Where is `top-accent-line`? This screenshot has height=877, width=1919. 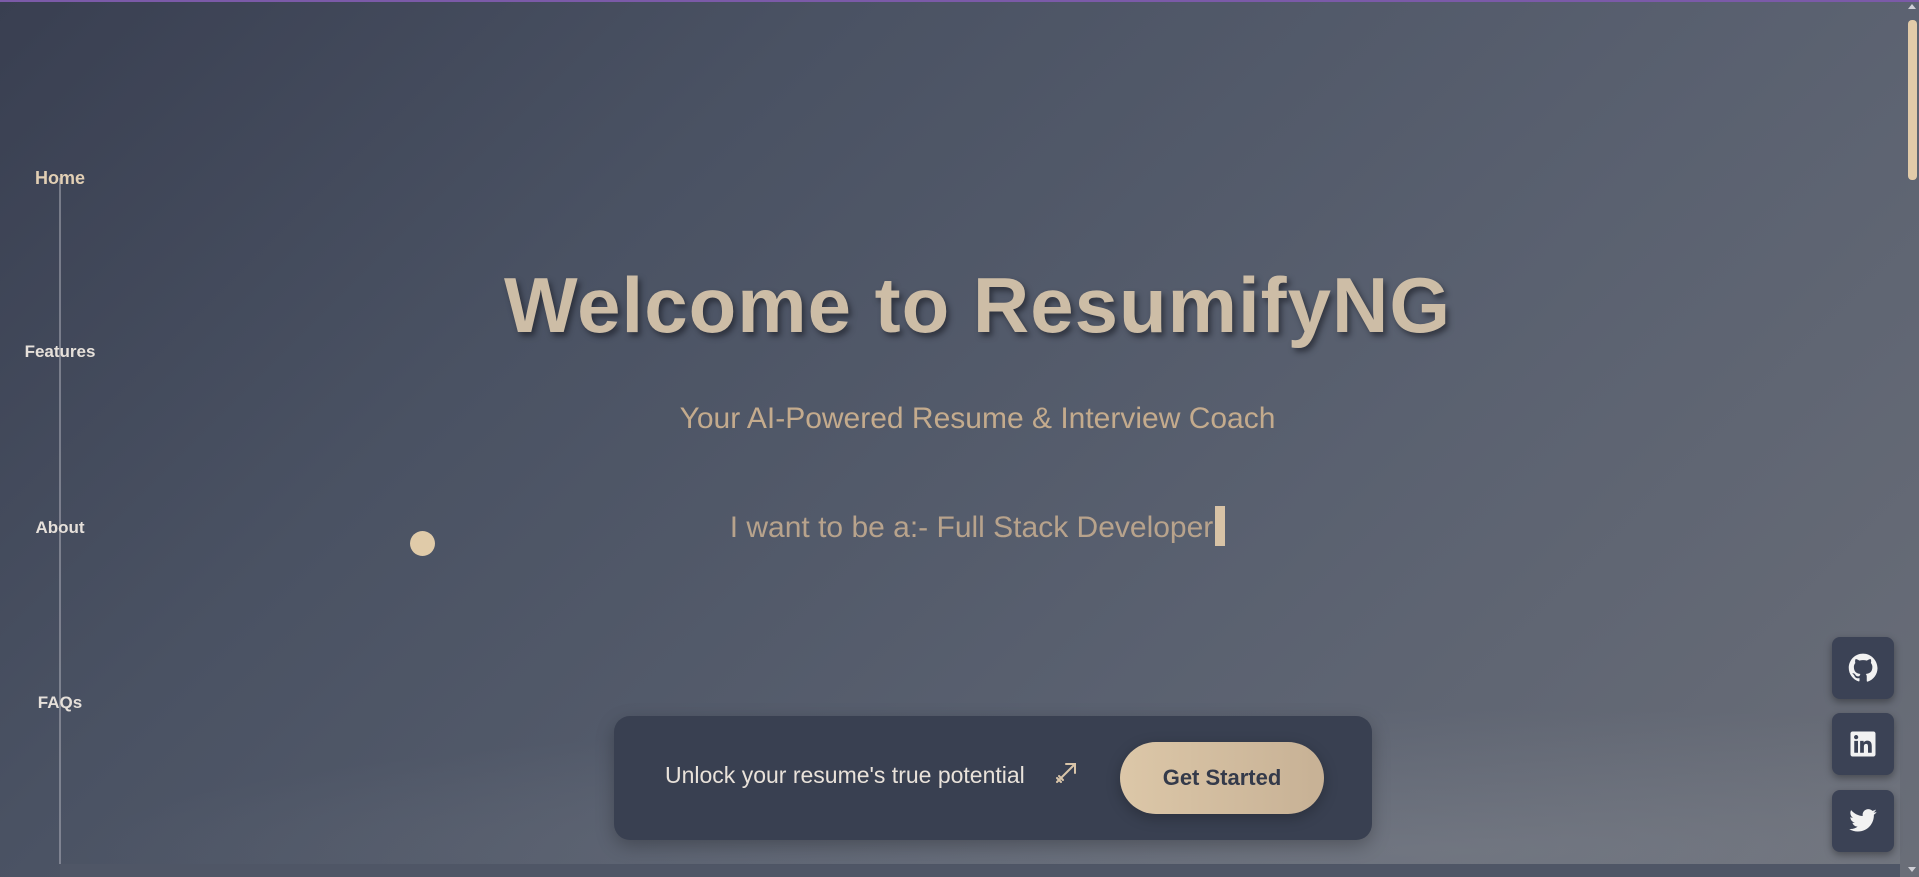
top-accent-line is located at coordinates (959, 1).